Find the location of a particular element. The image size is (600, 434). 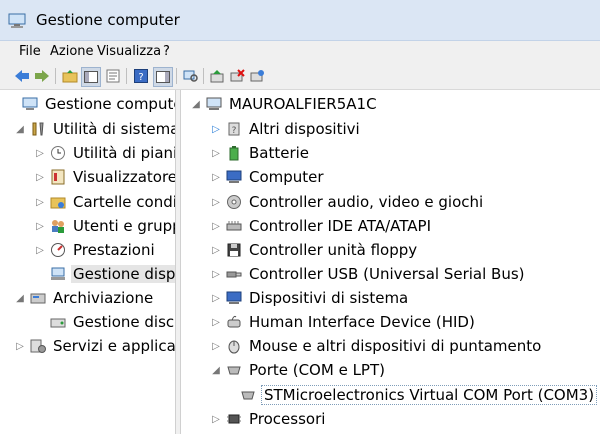

tree-node-utilita-sistema: ◢ Utilità di sistema is located at coordinates (94, 129).